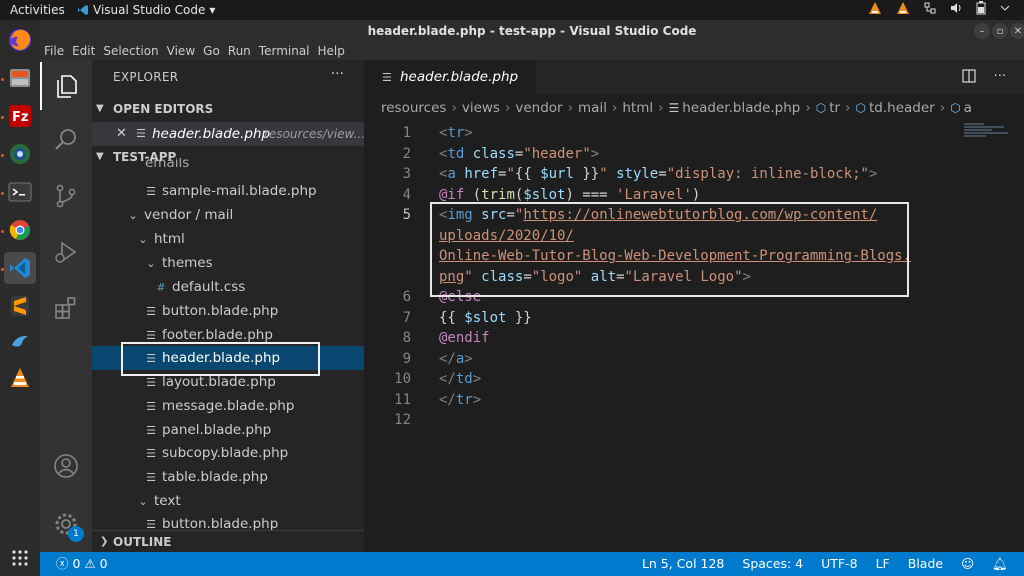 This screenshot has width=1024, height=576. Describe the element at coordinates (683, 564) in the screenshot. I see `cursor-position: Ln 5, Col 128` at that location.